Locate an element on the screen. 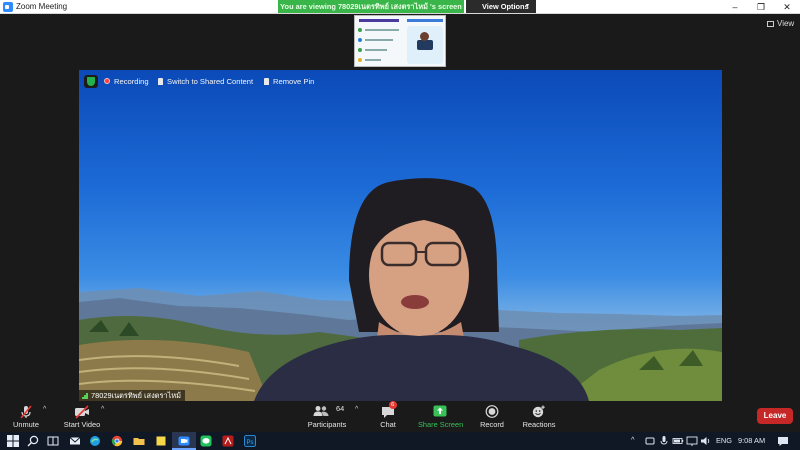 This screenshot has height=450, width=800. shield-check-icon is located at coordinates (91, 81).